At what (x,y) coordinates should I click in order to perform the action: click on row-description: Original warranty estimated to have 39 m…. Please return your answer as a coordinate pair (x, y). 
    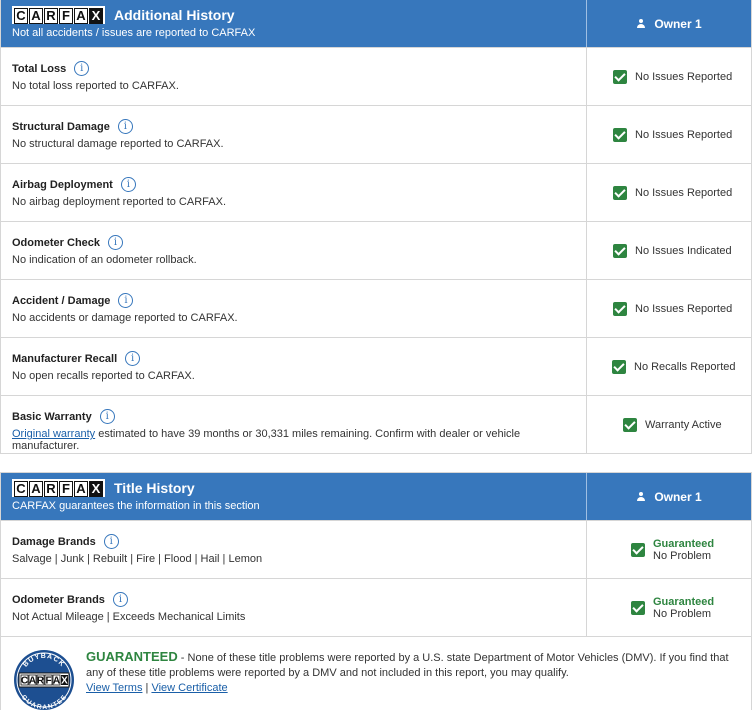
    Looking at the image, I should click on (266, 440).